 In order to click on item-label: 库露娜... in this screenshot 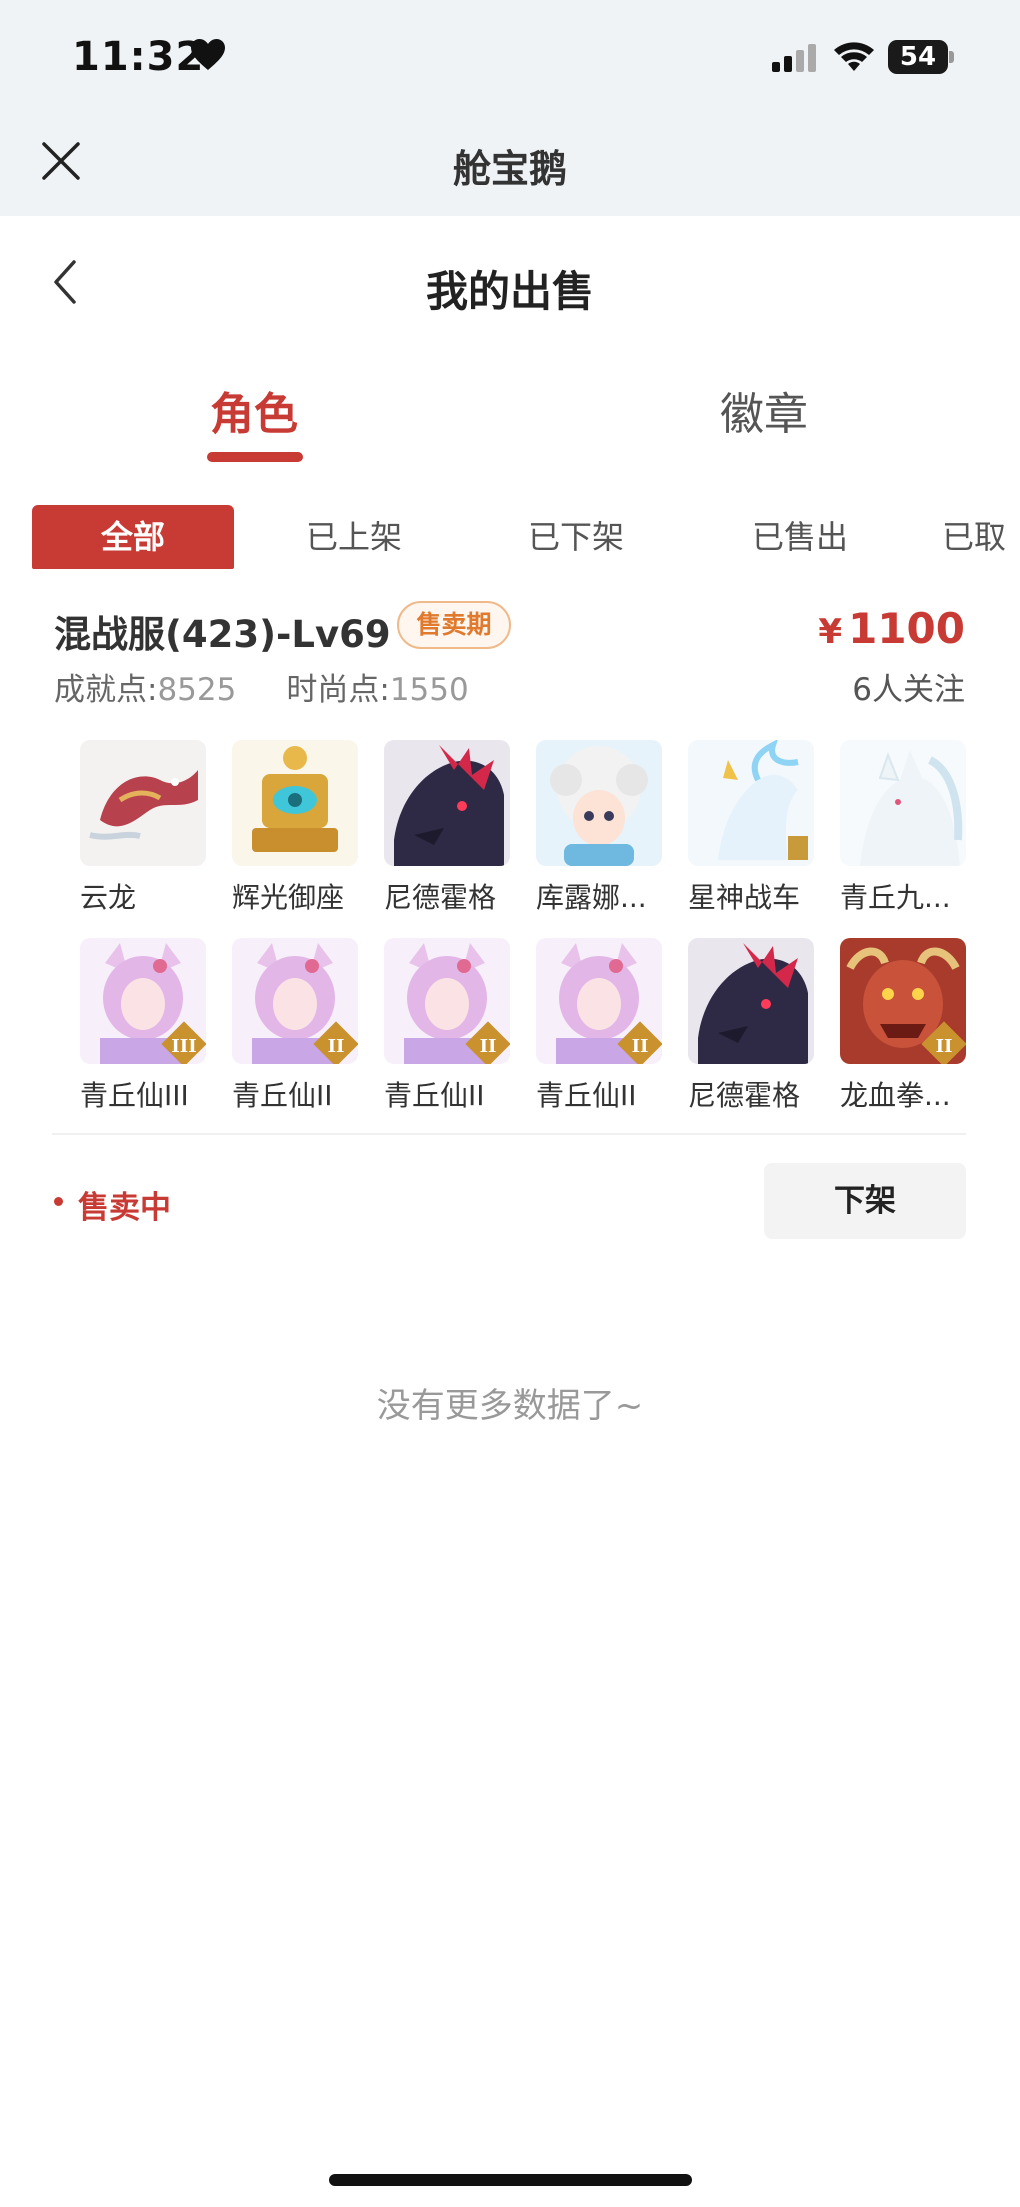, I will do `click(591, 897)`.